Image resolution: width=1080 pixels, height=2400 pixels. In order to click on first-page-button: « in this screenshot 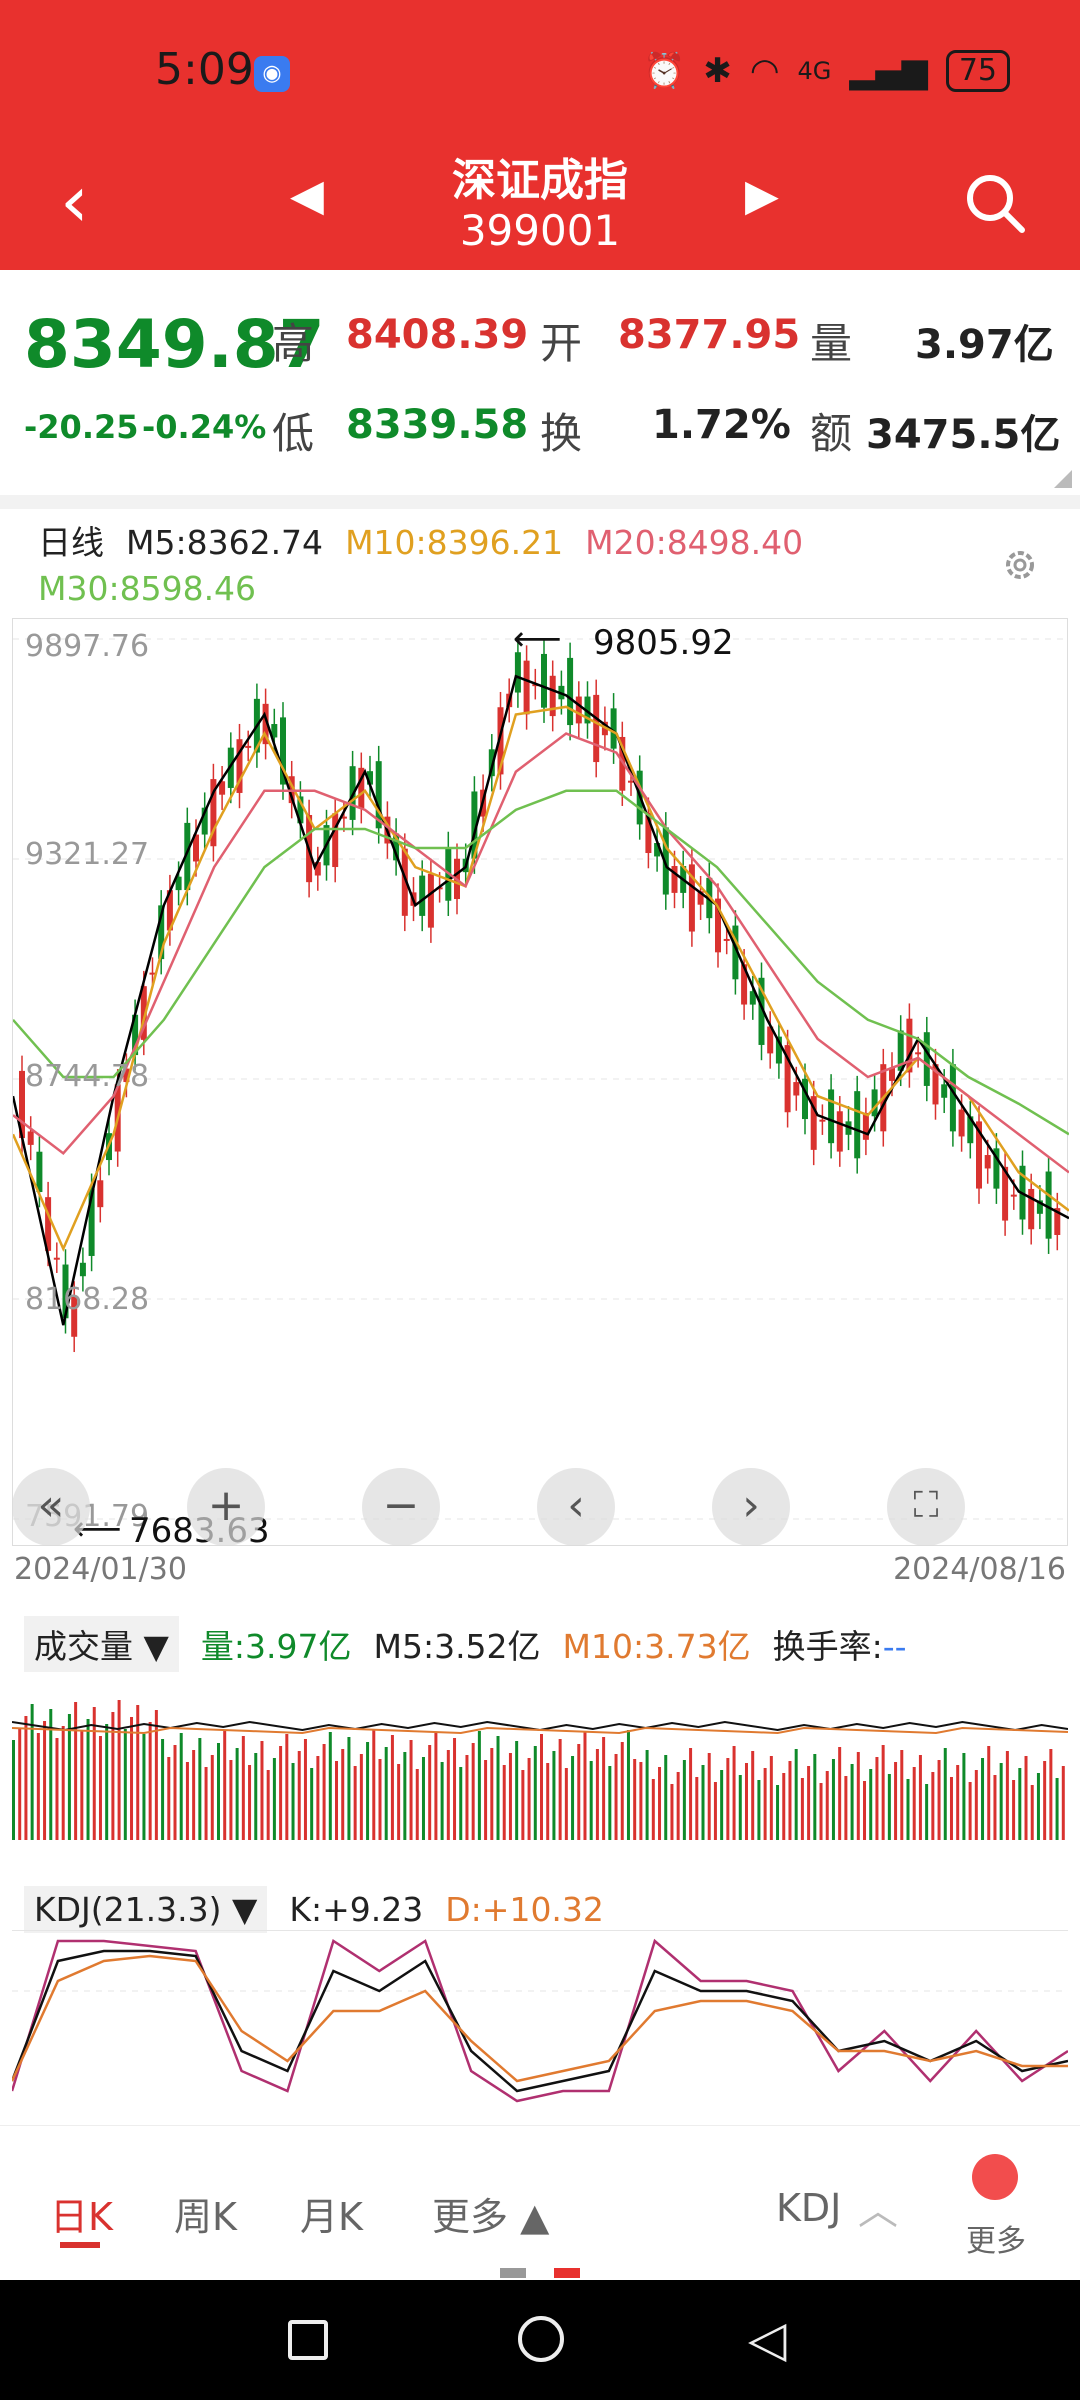, I will do `click(51, 1507)`.